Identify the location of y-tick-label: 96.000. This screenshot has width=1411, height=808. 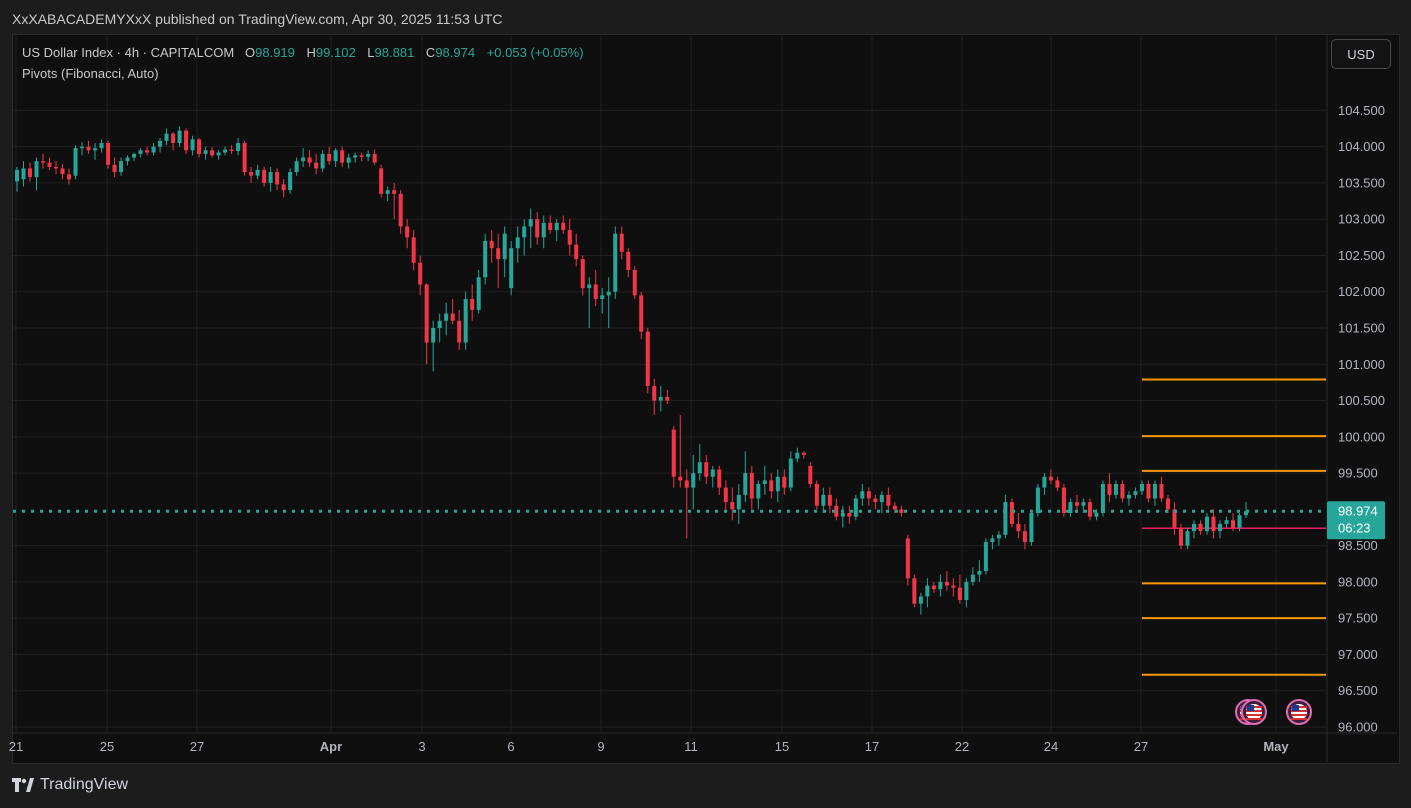
(1358, 727).